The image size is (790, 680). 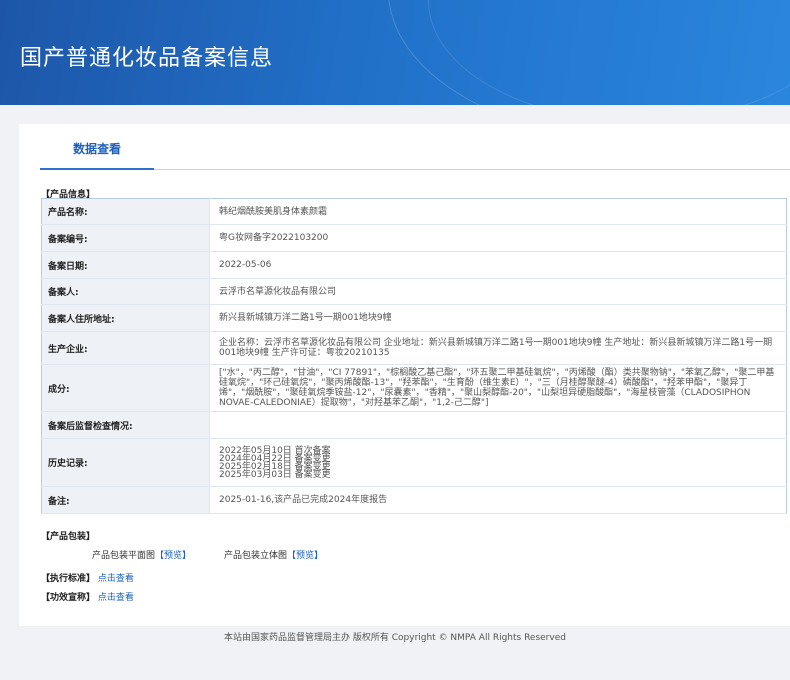 What do you see at coordinates (305, 556) in the screenshot?
I see `package-stereo-preview-link: 【预览】` at bounding box center [305, 556].